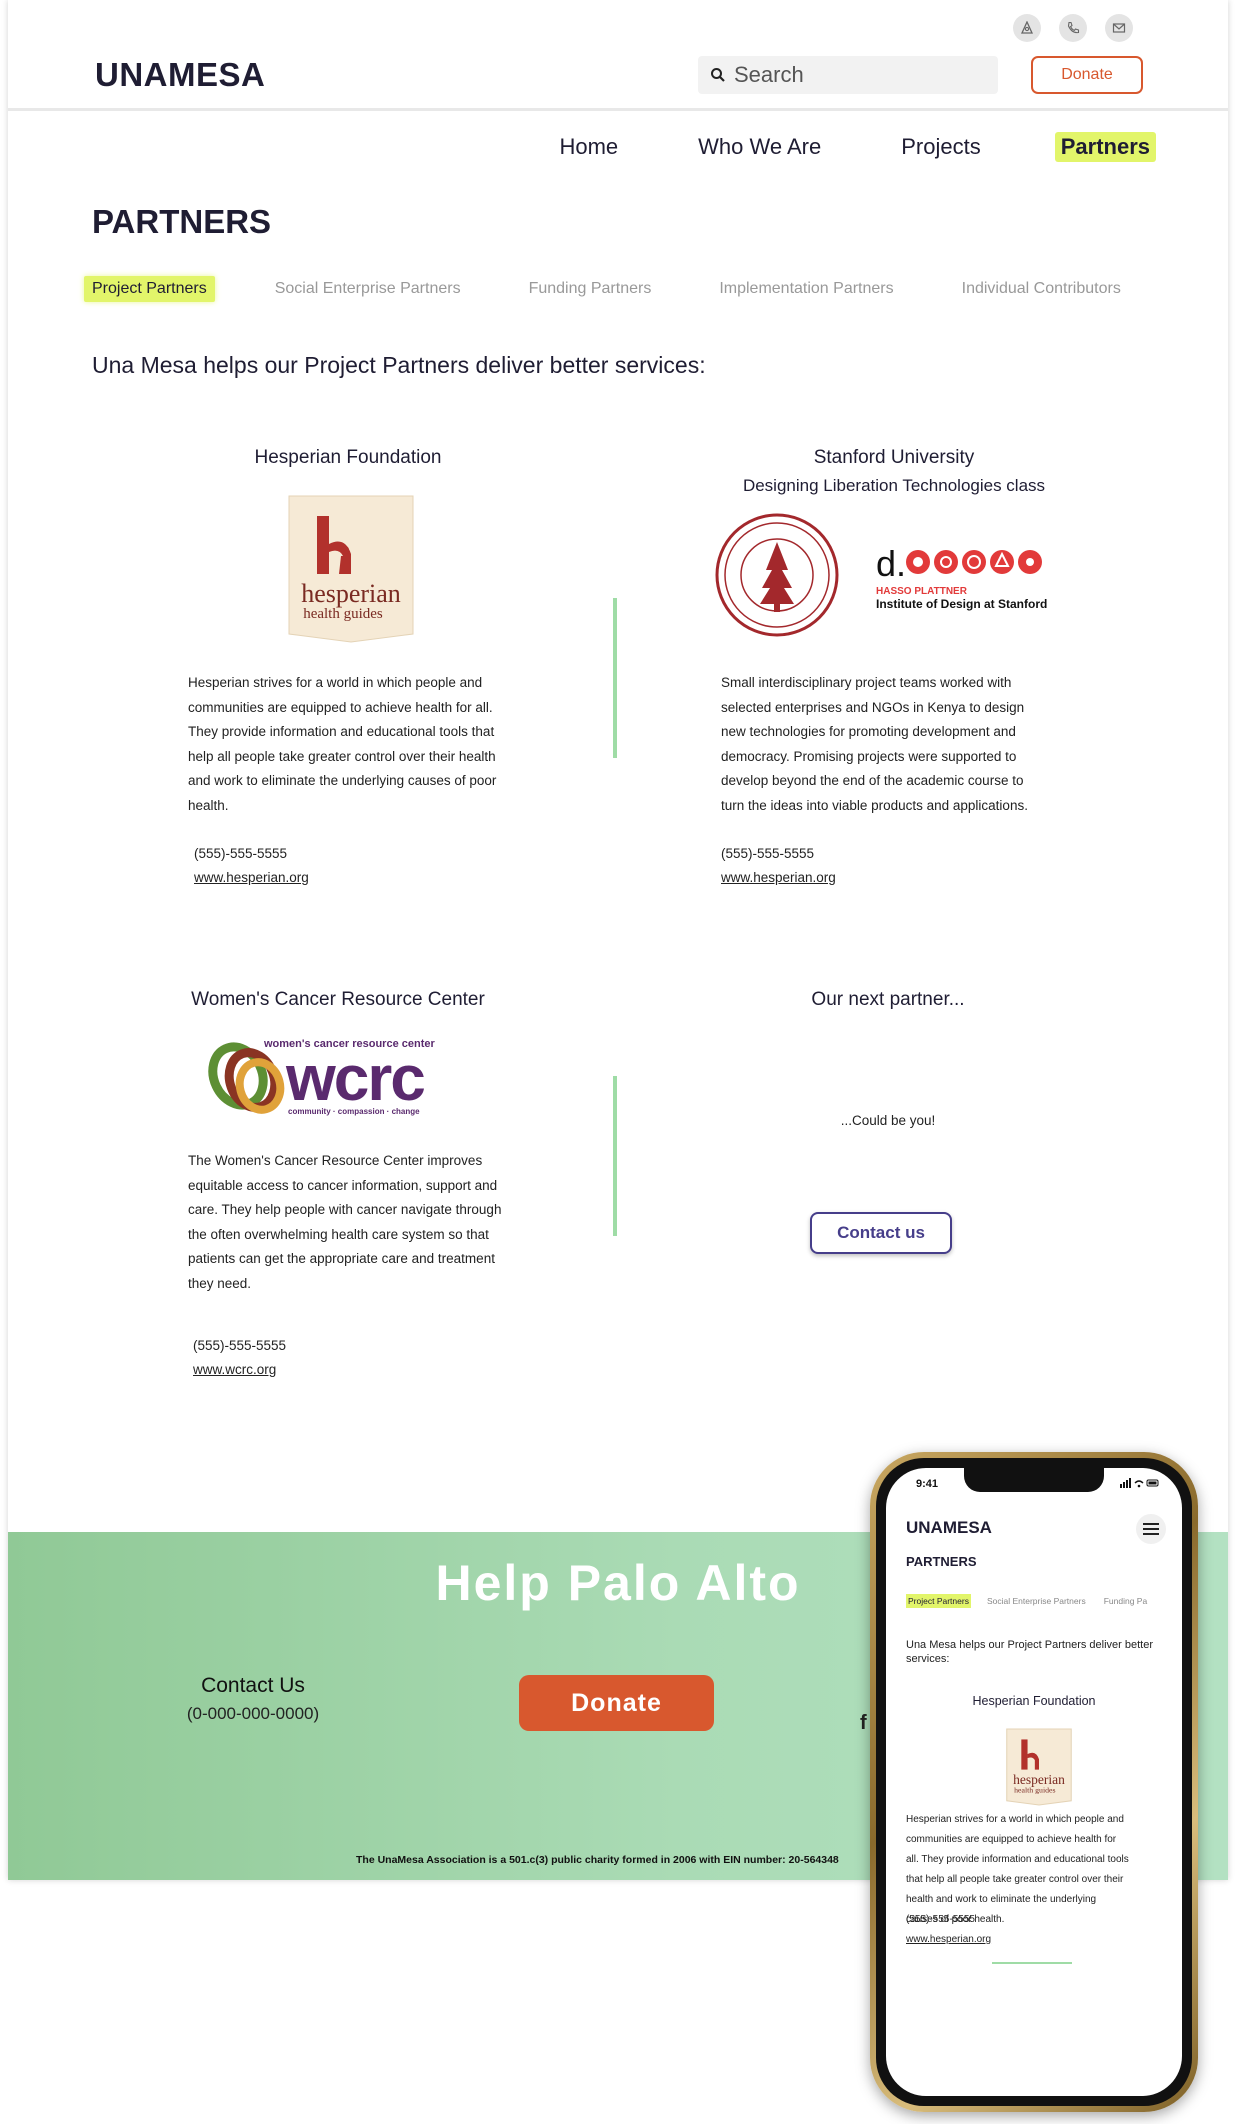 The image size is (1236, 2124). What do you see at coordinates (759, 147) in the screenshot?
I see `nav-who-we-are: Who We Are` at bounding box center [759, 147].